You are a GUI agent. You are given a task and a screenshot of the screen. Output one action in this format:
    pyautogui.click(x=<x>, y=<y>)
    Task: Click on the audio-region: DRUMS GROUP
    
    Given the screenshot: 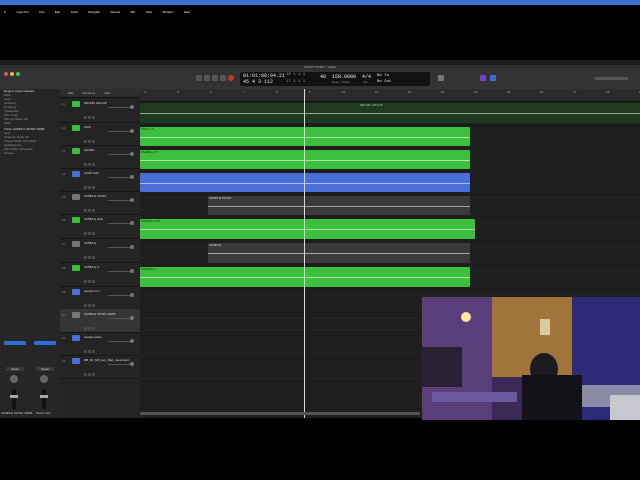 What is the action you would take?
    pyautogui.click(x=390, y=113)
    